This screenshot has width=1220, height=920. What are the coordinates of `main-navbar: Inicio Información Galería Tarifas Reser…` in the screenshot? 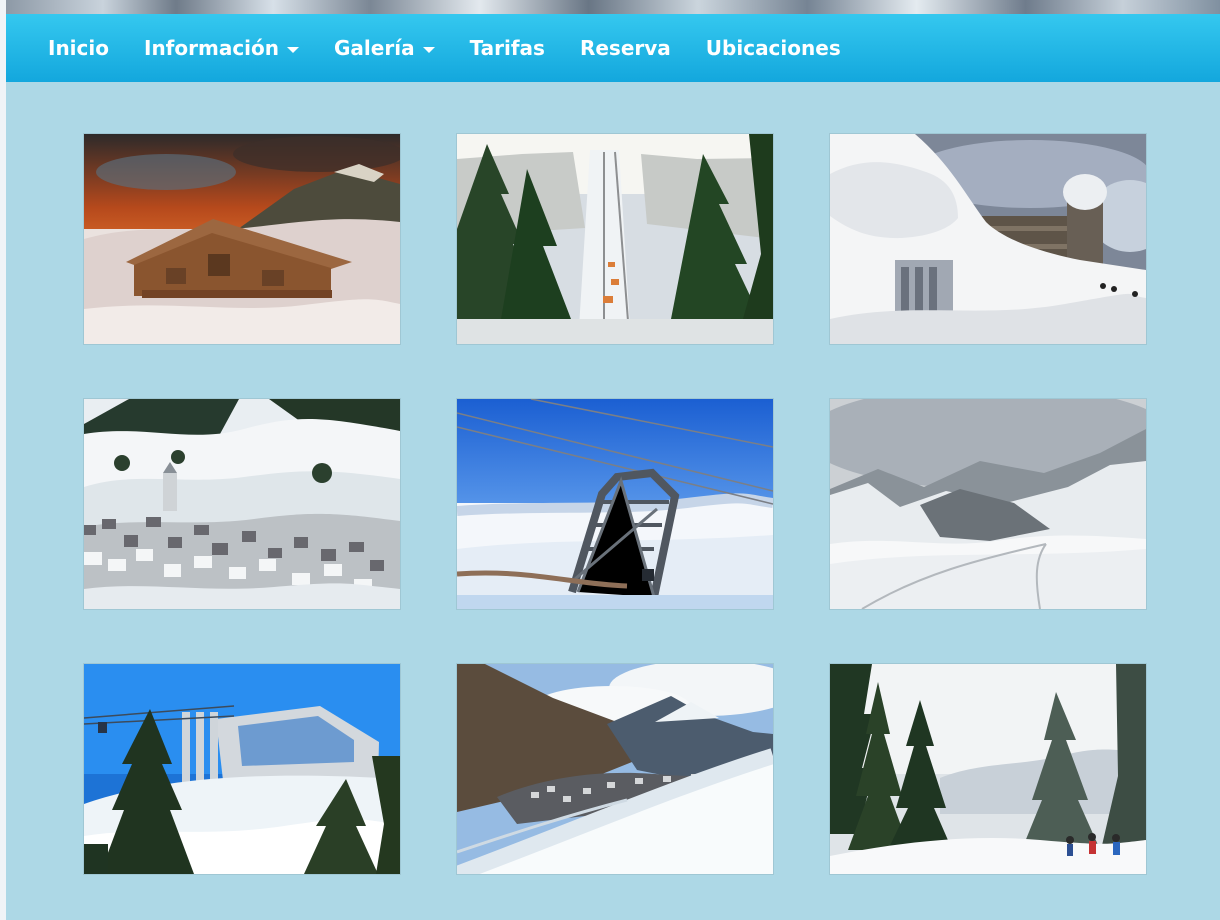 It's located at (613, 48).